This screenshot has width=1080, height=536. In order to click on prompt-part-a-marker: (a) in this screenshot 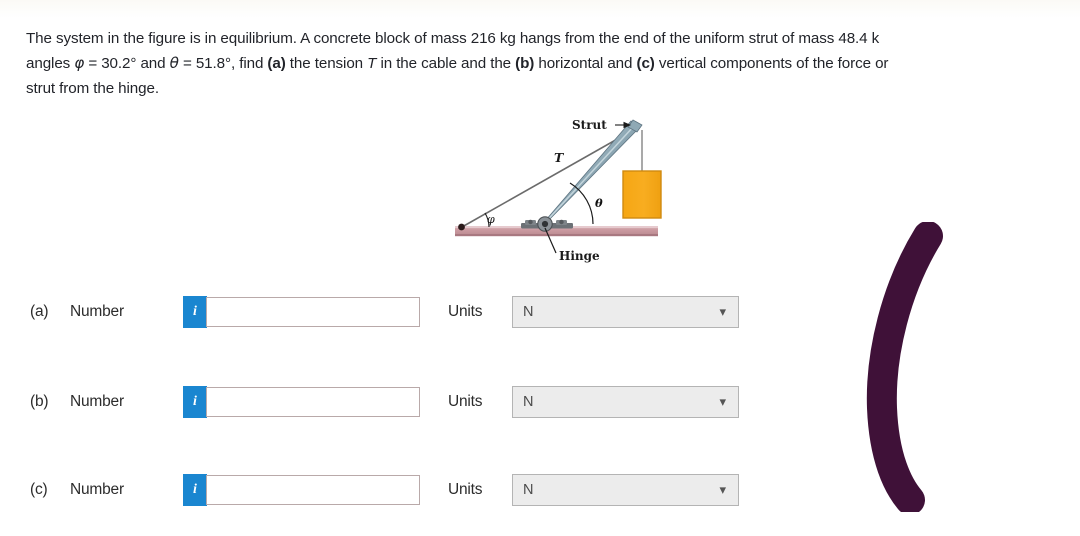, I will do `click(276, 63)`.